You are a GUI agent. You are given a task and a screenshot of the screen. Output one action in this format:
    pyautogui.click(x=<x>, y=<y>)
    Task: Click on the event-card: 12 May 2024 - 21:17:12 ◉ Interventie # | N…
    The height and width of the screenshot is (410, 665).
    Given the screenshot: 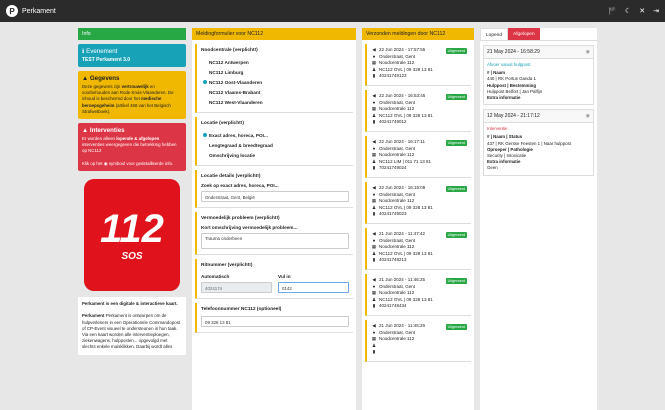 What is the action you would take?
    pyautogui.click(x=538, y=142)
    